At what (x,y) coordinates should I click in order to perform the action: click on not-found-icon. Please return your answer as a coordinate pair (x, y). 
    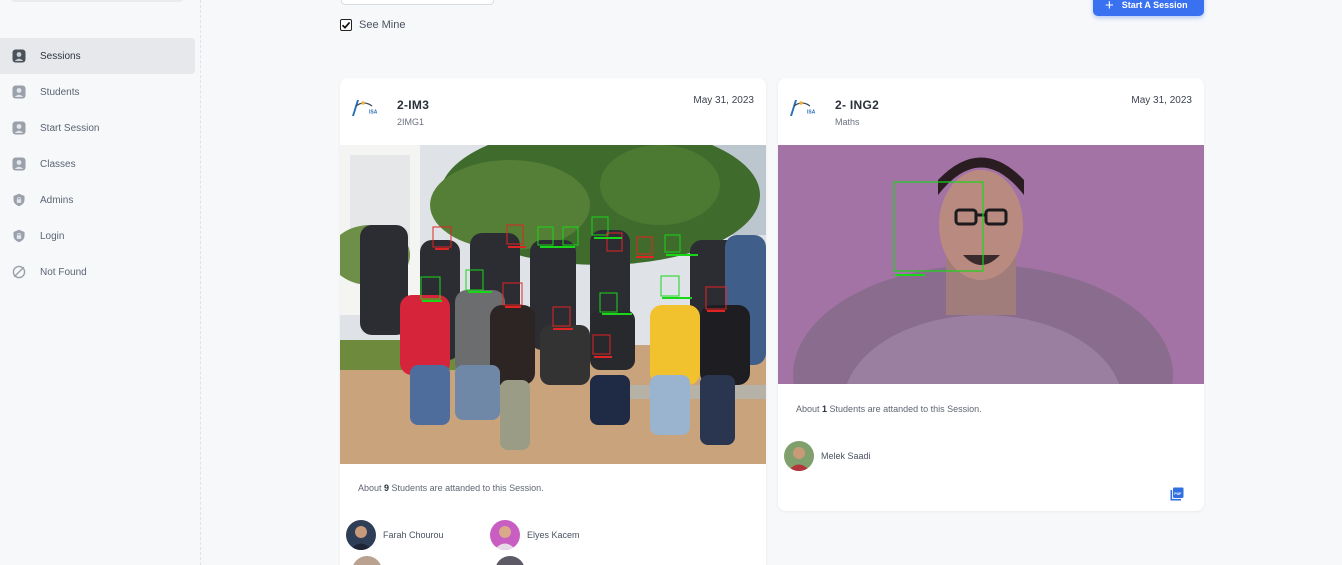
    Looking at the image, I should click on (19, 272).